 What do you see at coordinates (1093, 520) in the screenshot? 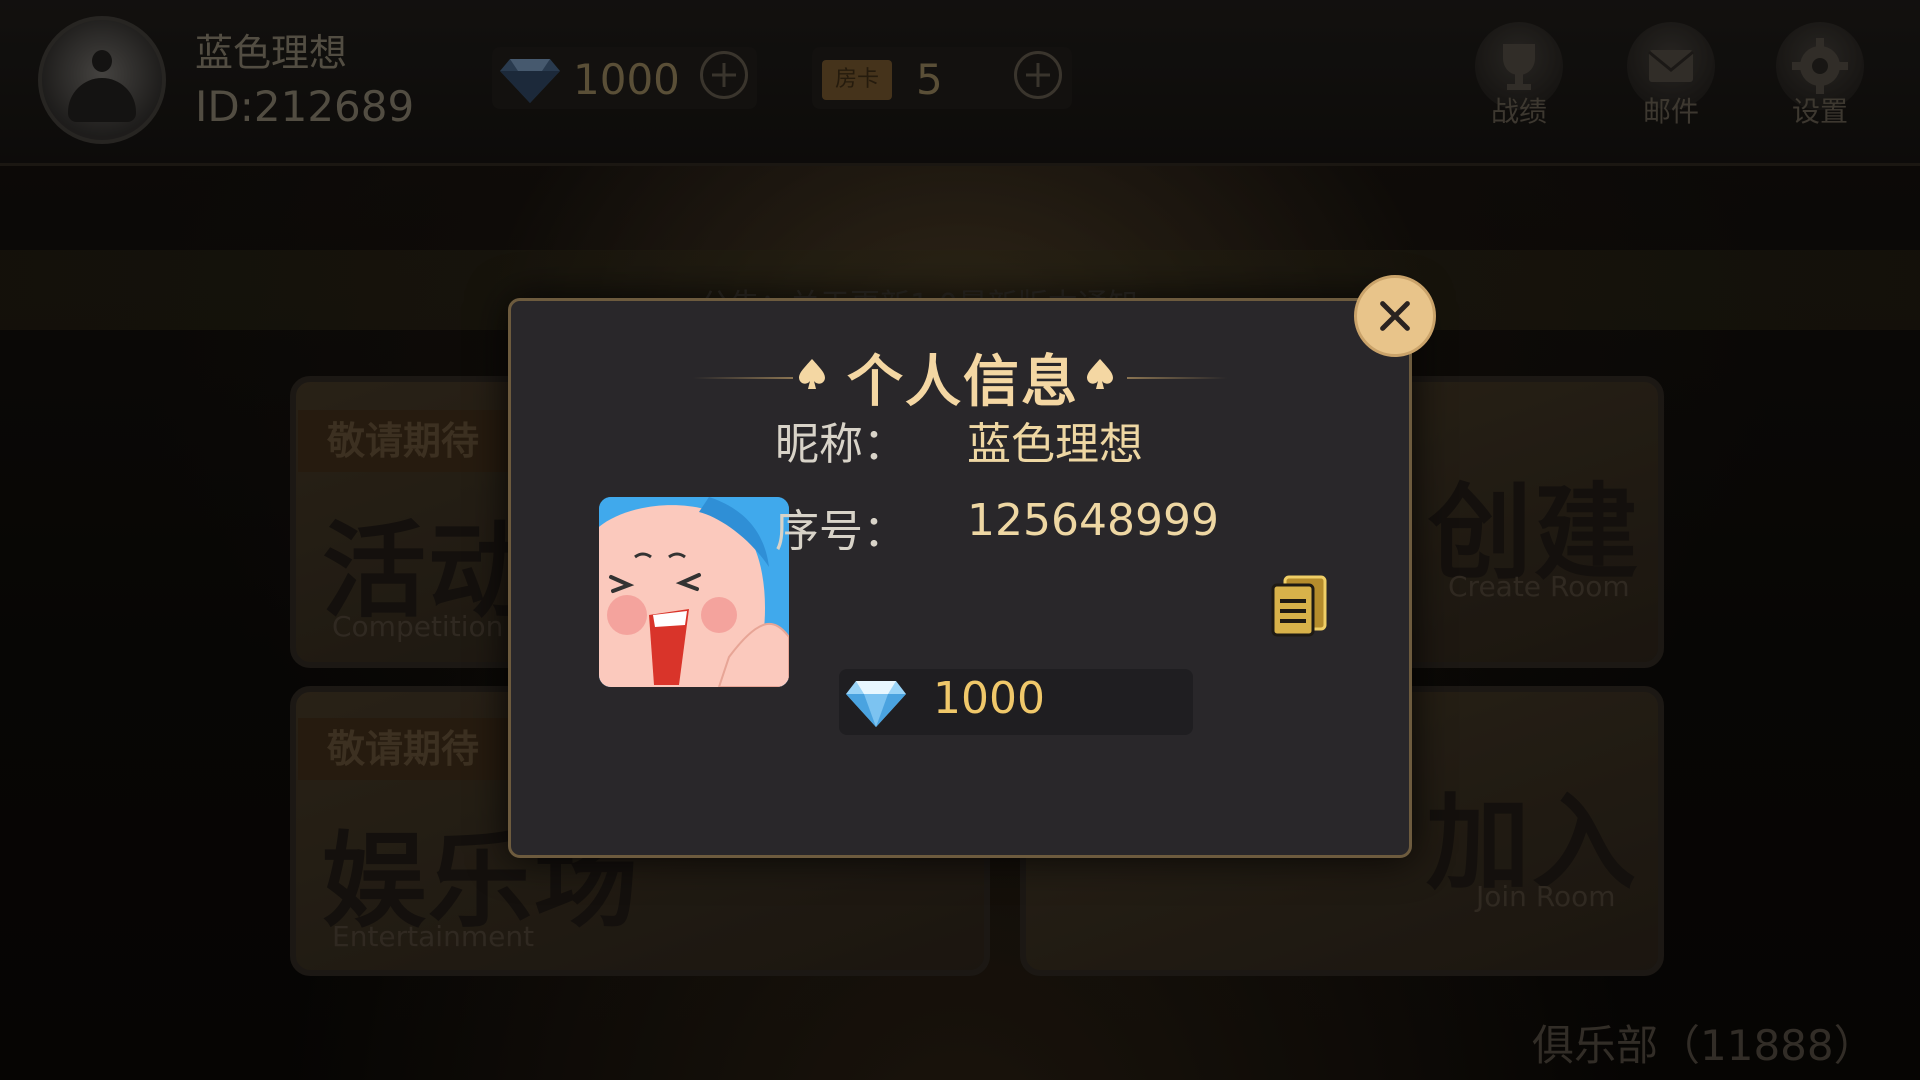
I see `serial-value: 125648999` at bounding box center [1093, 520].